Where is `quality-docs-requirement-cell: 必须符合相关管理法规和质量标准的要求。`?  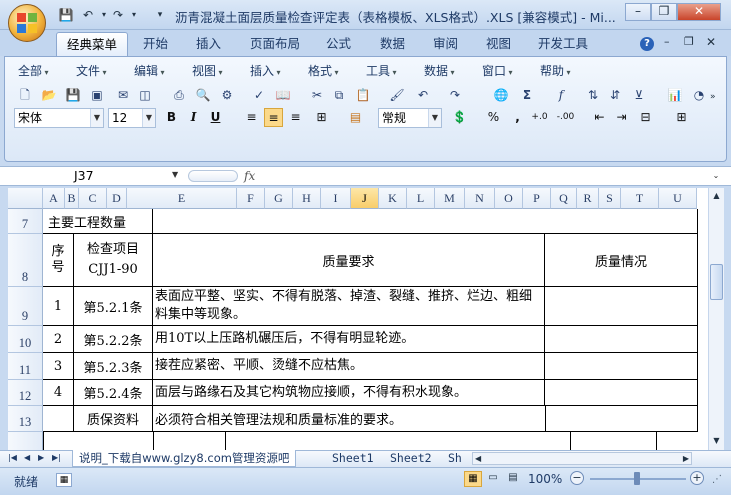 quality-docs-requirement-cell: 必须符合相关管理法规和质量标准的要求。 is located at coordinates (349, 419).